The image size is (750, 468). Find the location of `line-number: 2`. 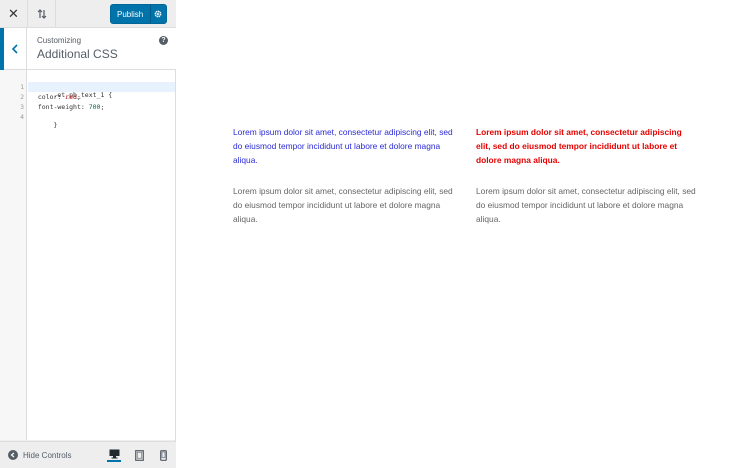

line-number: 2 is located at coordinates (22, 97).